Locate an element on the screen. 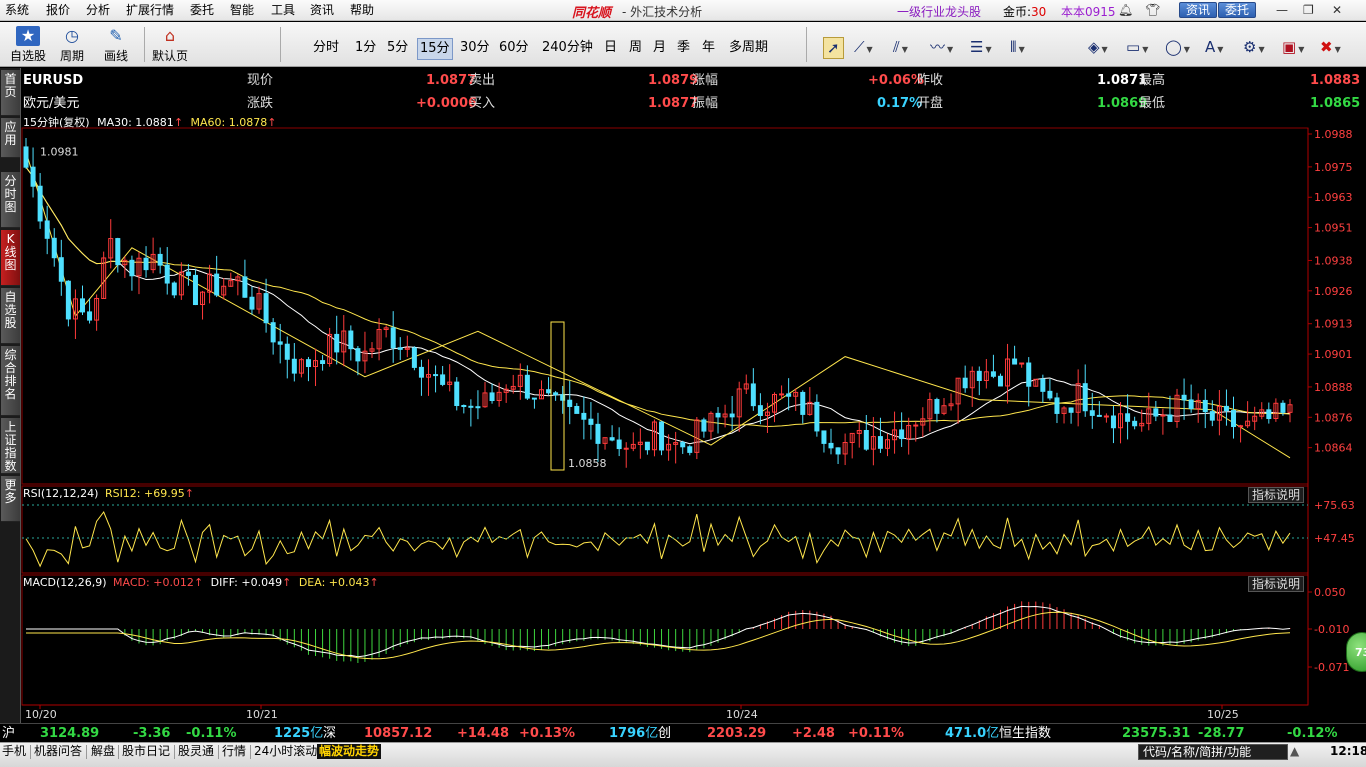 This screenshot has height=767, width=1366. sz-change: +14.48 is located at coordinates (483, 733).